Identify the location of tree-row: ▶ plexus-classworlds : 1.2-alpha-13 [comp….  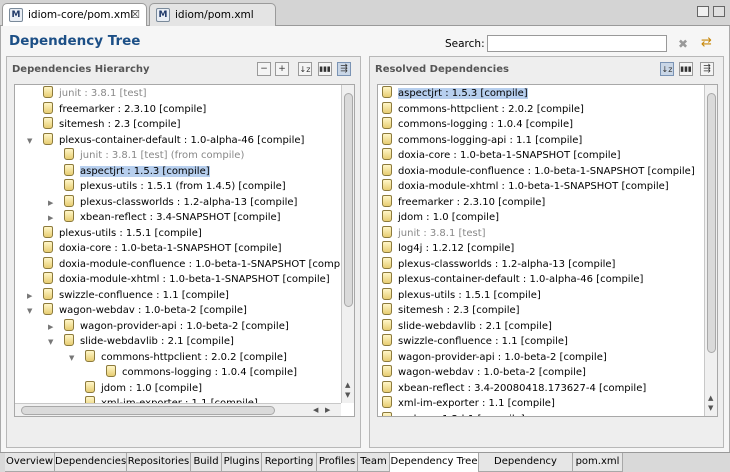
(172, 202).